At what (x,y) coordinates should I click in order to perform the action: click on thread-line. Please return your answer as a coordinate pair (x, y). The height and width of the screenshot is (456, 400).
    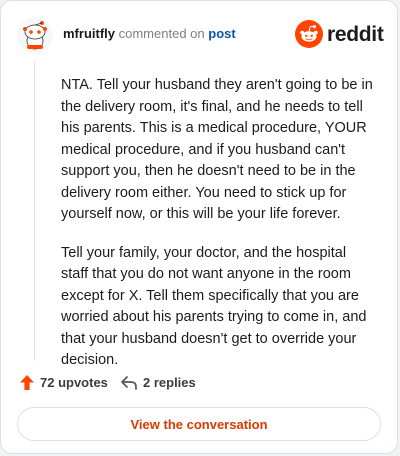
    Looking at the image, I should click on (34, 211).